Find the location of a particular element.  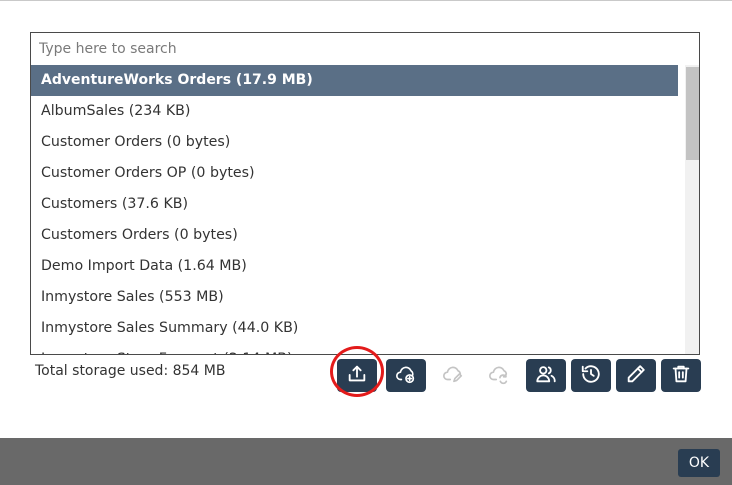

list-item: Inmystore Store Forecast (2.14 MB) is located at coordinates (354, 349).